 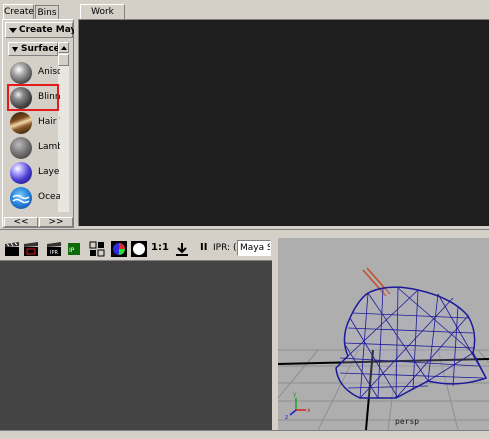 What do you see at coordinates (46, 30) in the screenshot?
I see `create-maya-label: Create Maya` at bounding box center [46, 30].